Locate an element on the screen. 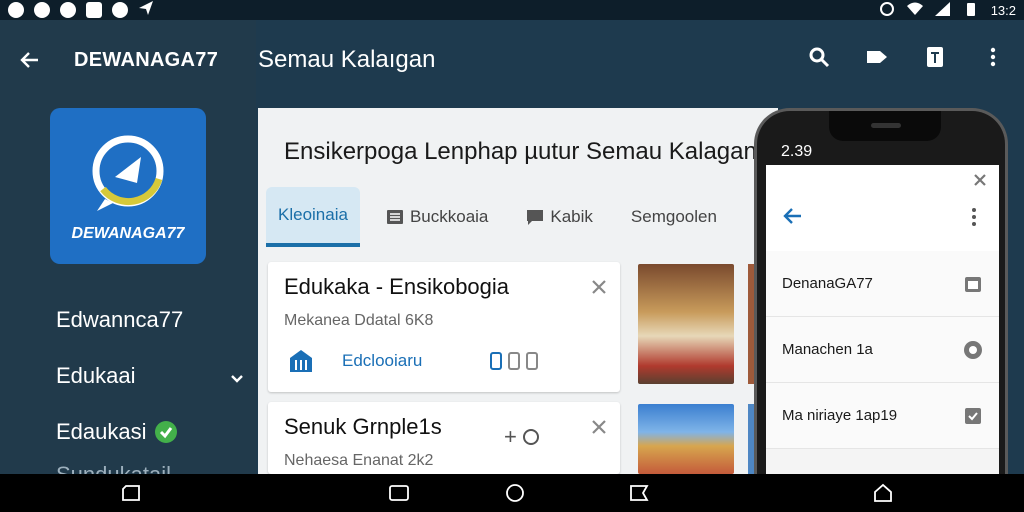 Image resolution: width=1024 pixels, height=512 pixels. phone-row-label: Manachen 1a is located at coordinates (827, 349).